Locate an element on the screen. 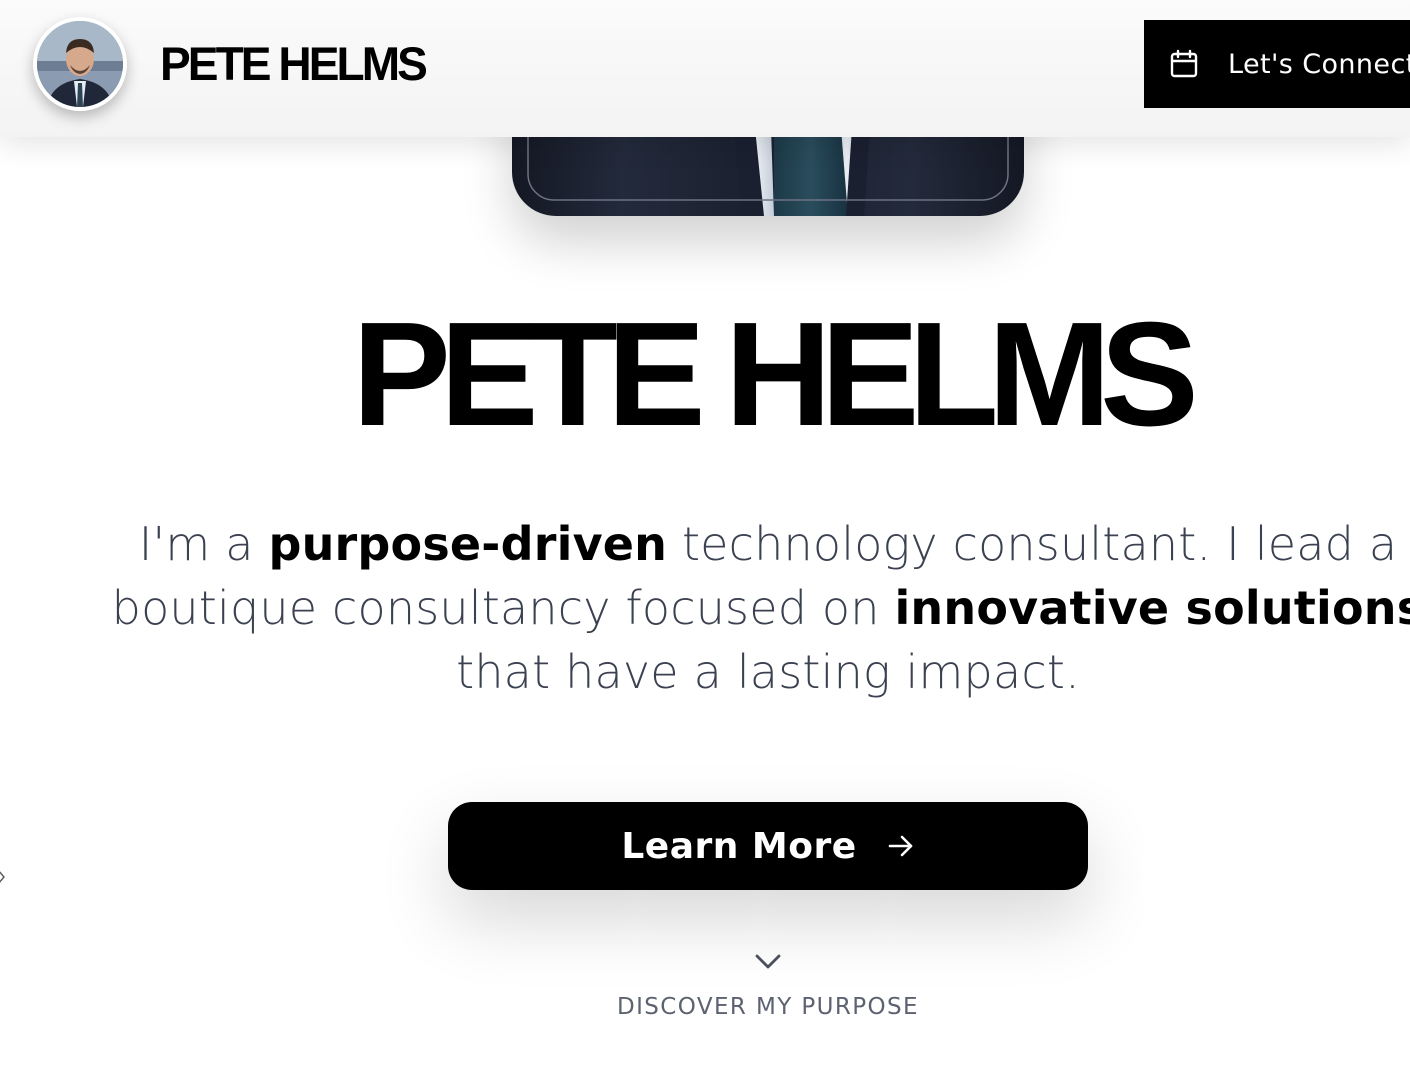  learn-more-label: Learn More is located at coordinates (739, 846).